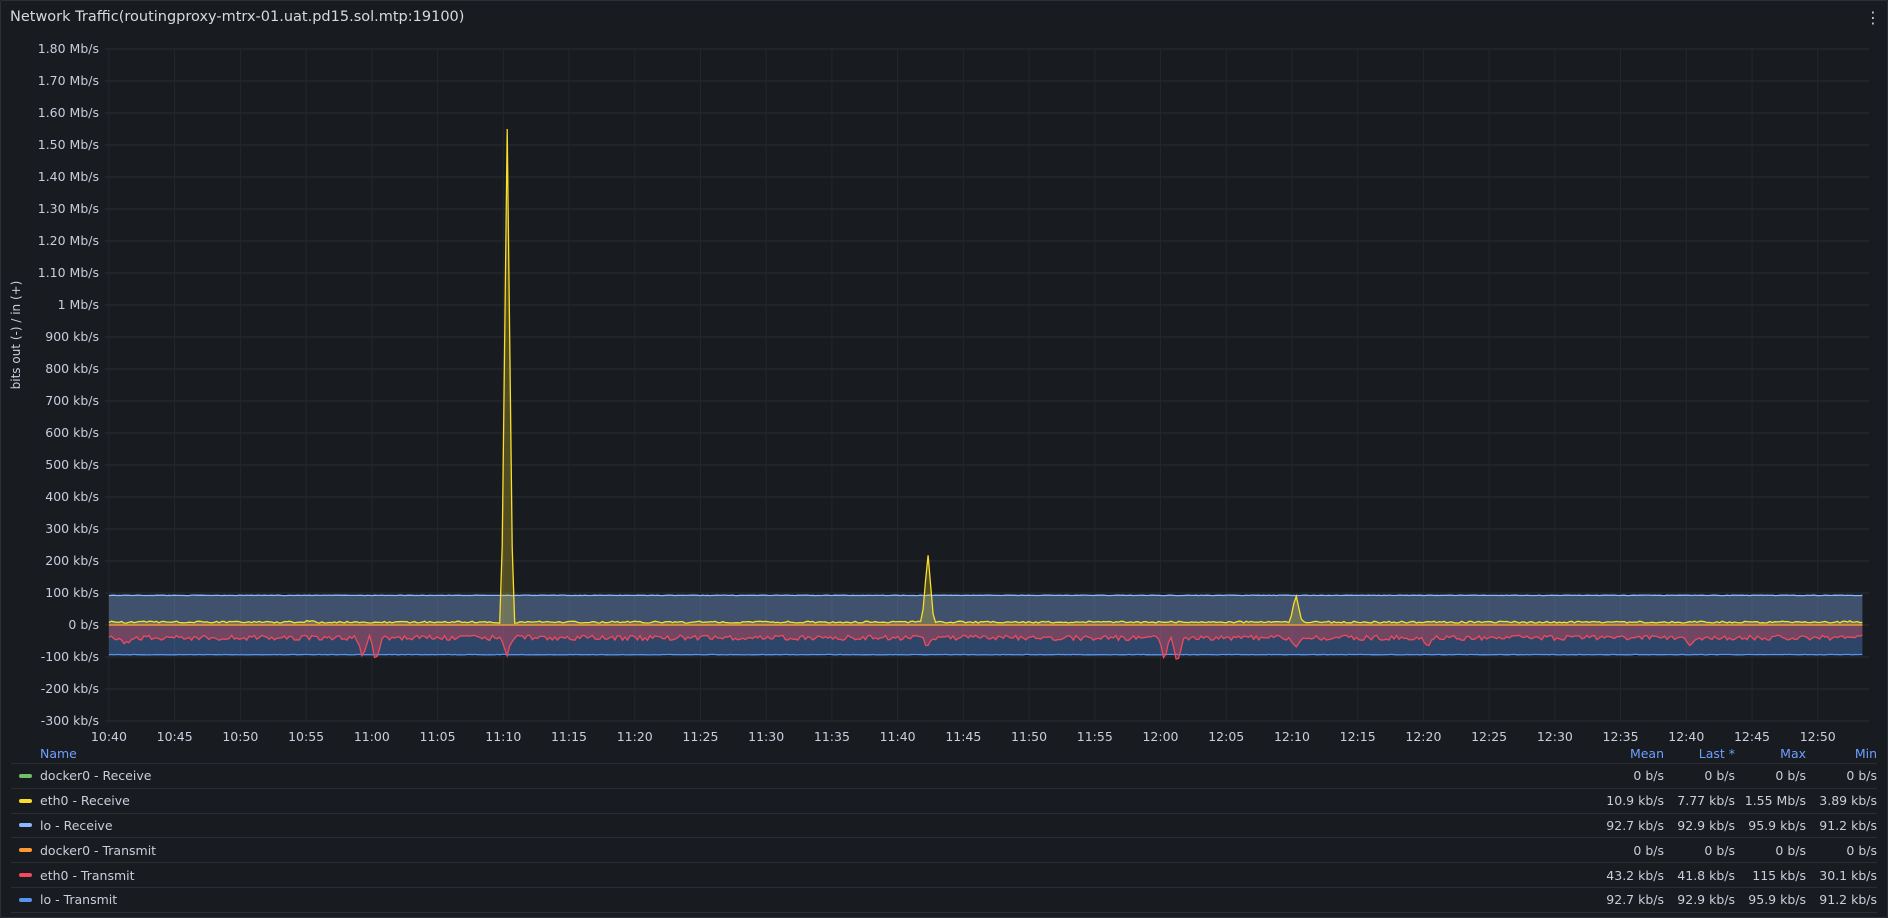  Describe the element at coordinates (569, 735) in the screenshot. I see `x-tick-label: 11:15` at that location.